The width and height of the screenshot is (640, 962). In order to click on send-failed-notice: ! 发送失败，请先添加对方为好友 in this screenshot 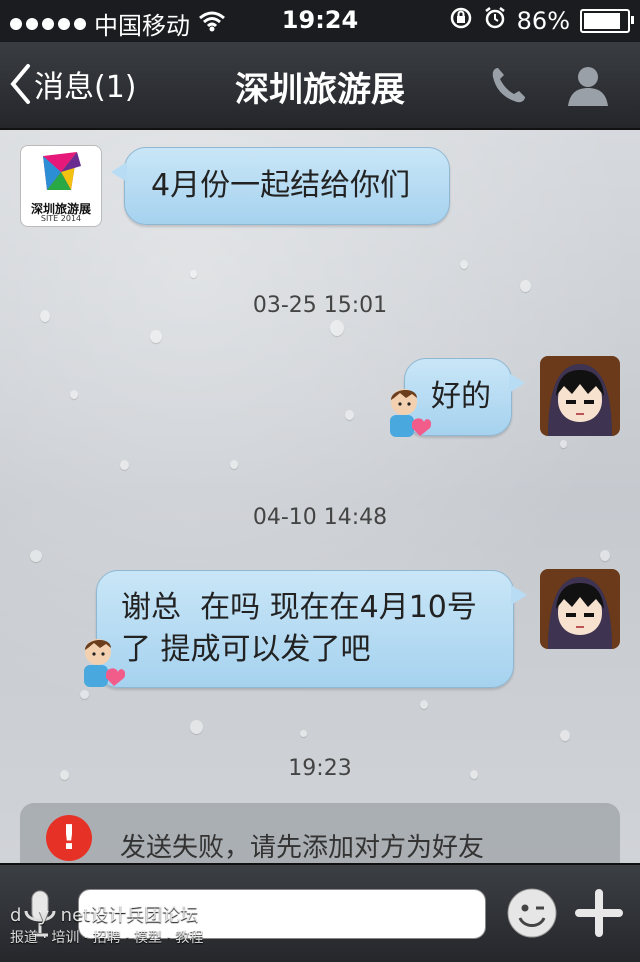, I will do `click(320, 833)`.